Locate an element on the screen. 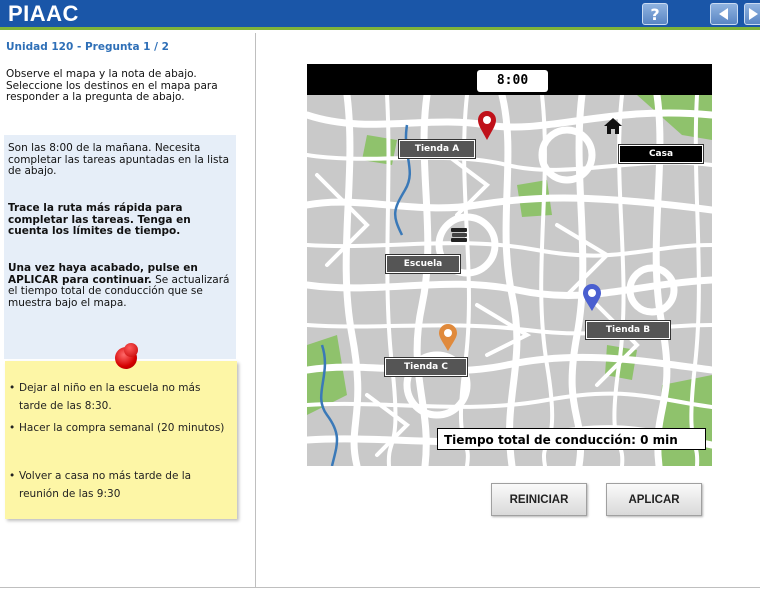 The height and width of the screenshot is (600, 760). pin-tienda-c-icon is located at coordinates (448, 338).